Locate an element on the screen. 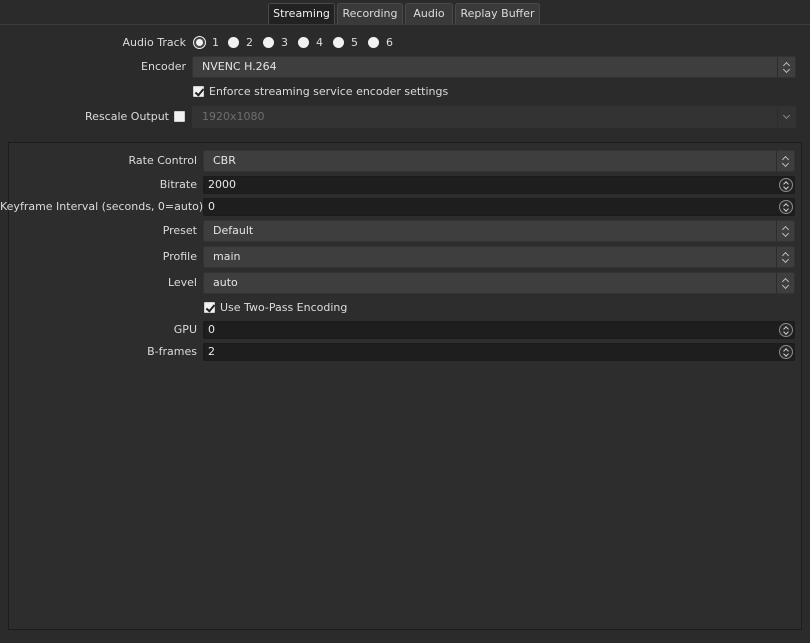  gpu-label: GPU is located at coordinates (185, 329).